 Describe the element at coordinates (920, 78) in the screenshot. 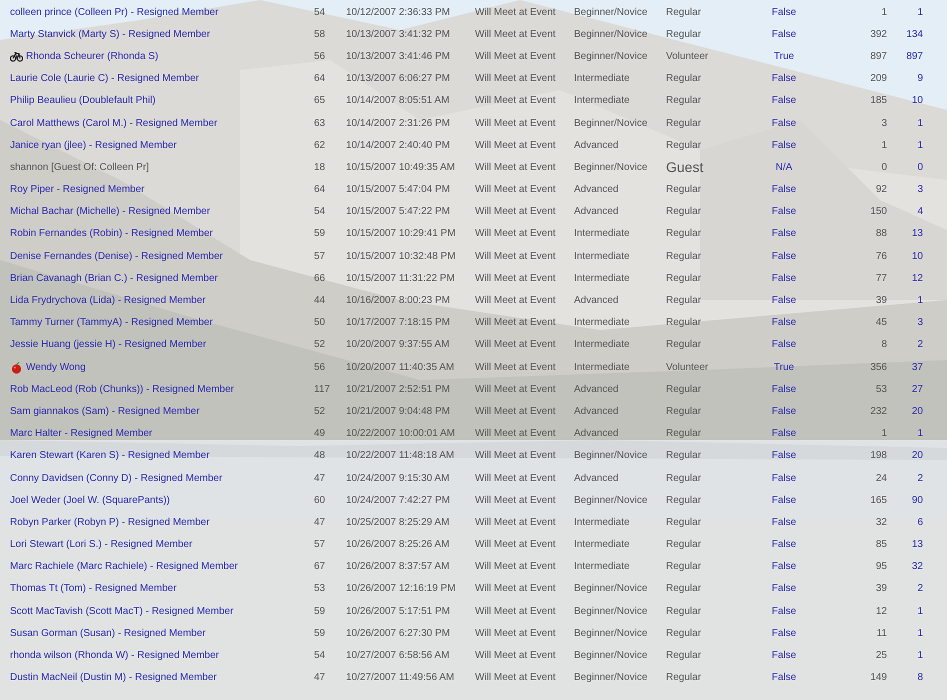

I see `count-link: 9` at that location.